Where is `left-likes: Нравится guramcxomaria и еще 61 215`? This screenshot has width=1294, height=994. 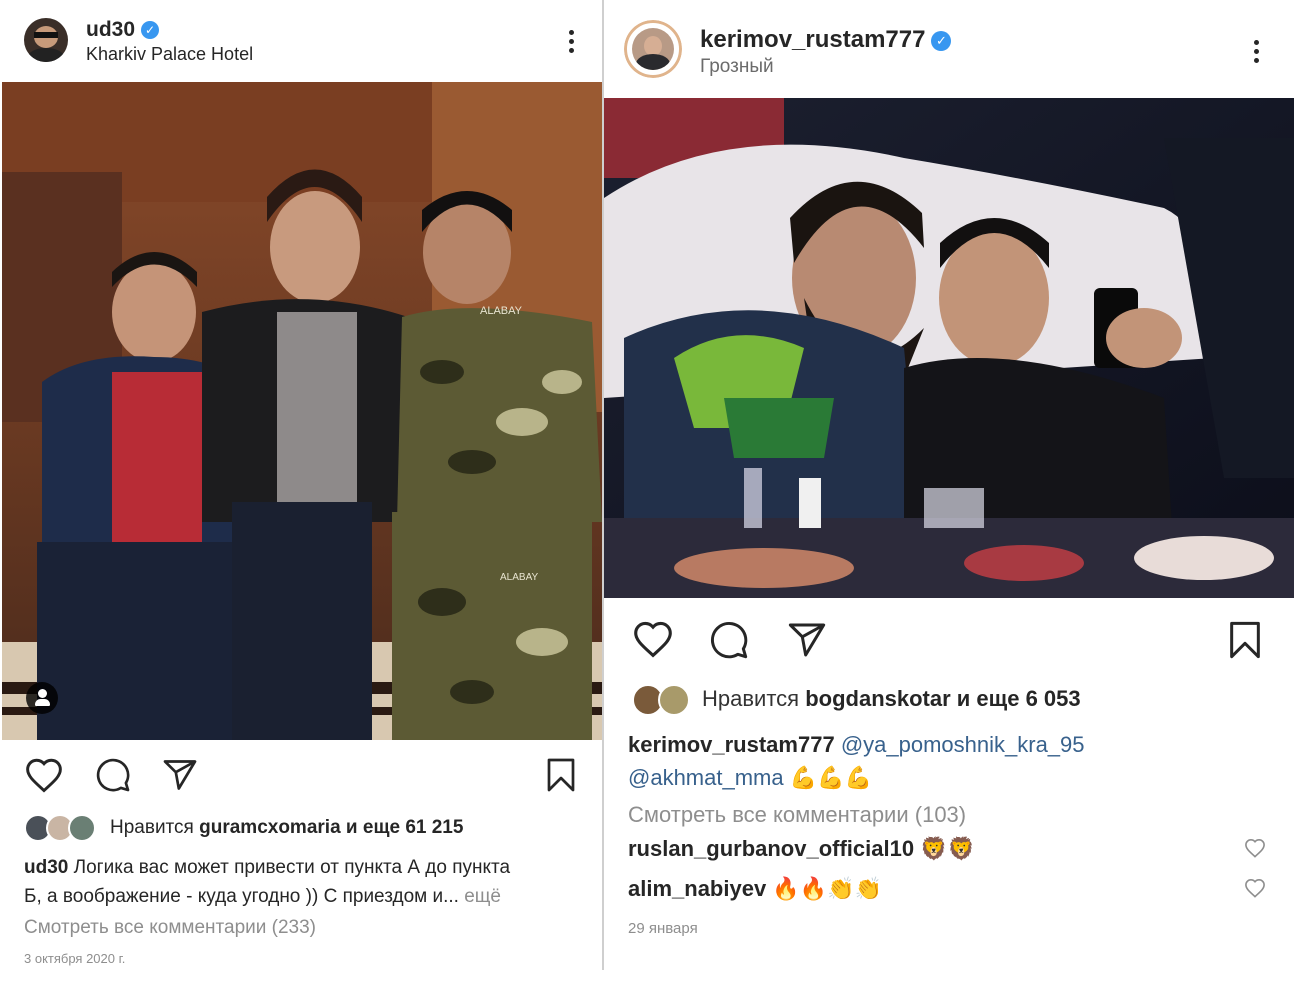 left-likes: Нравится guramcxomaria и еще 61 215 is located at coordinates (286, 828).